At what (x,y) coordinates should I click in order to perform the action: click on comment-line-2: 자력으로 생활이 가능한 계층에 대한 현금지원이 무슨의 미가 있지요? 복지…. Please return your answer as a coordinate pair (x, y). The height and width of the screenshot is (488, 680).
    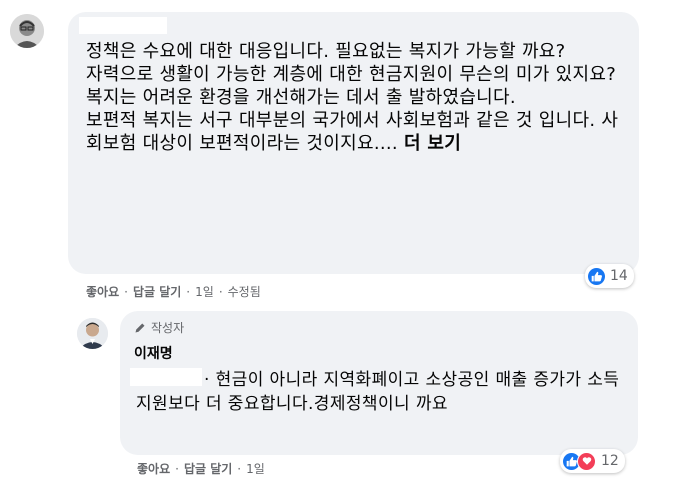
    Looking at the image, I should click on (351, 86).